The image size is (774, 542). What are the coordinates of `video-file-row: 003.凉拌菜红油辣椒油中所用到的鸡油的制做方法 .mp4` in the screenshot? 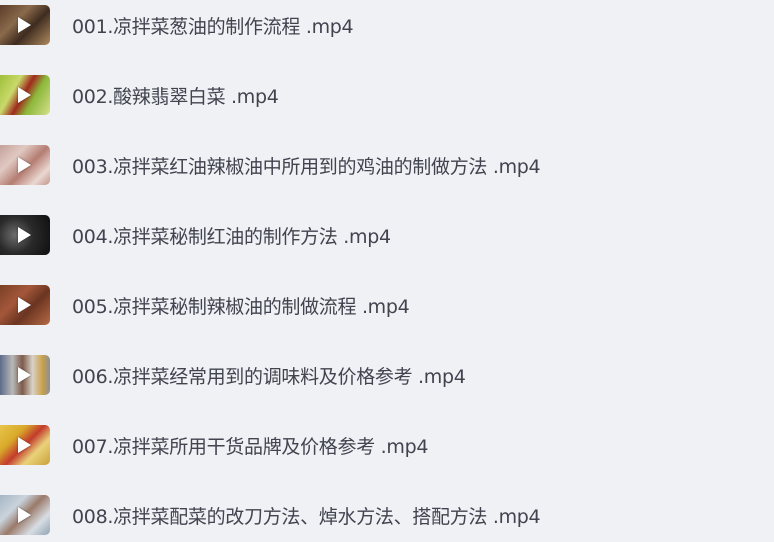 It's located at (387, 165).